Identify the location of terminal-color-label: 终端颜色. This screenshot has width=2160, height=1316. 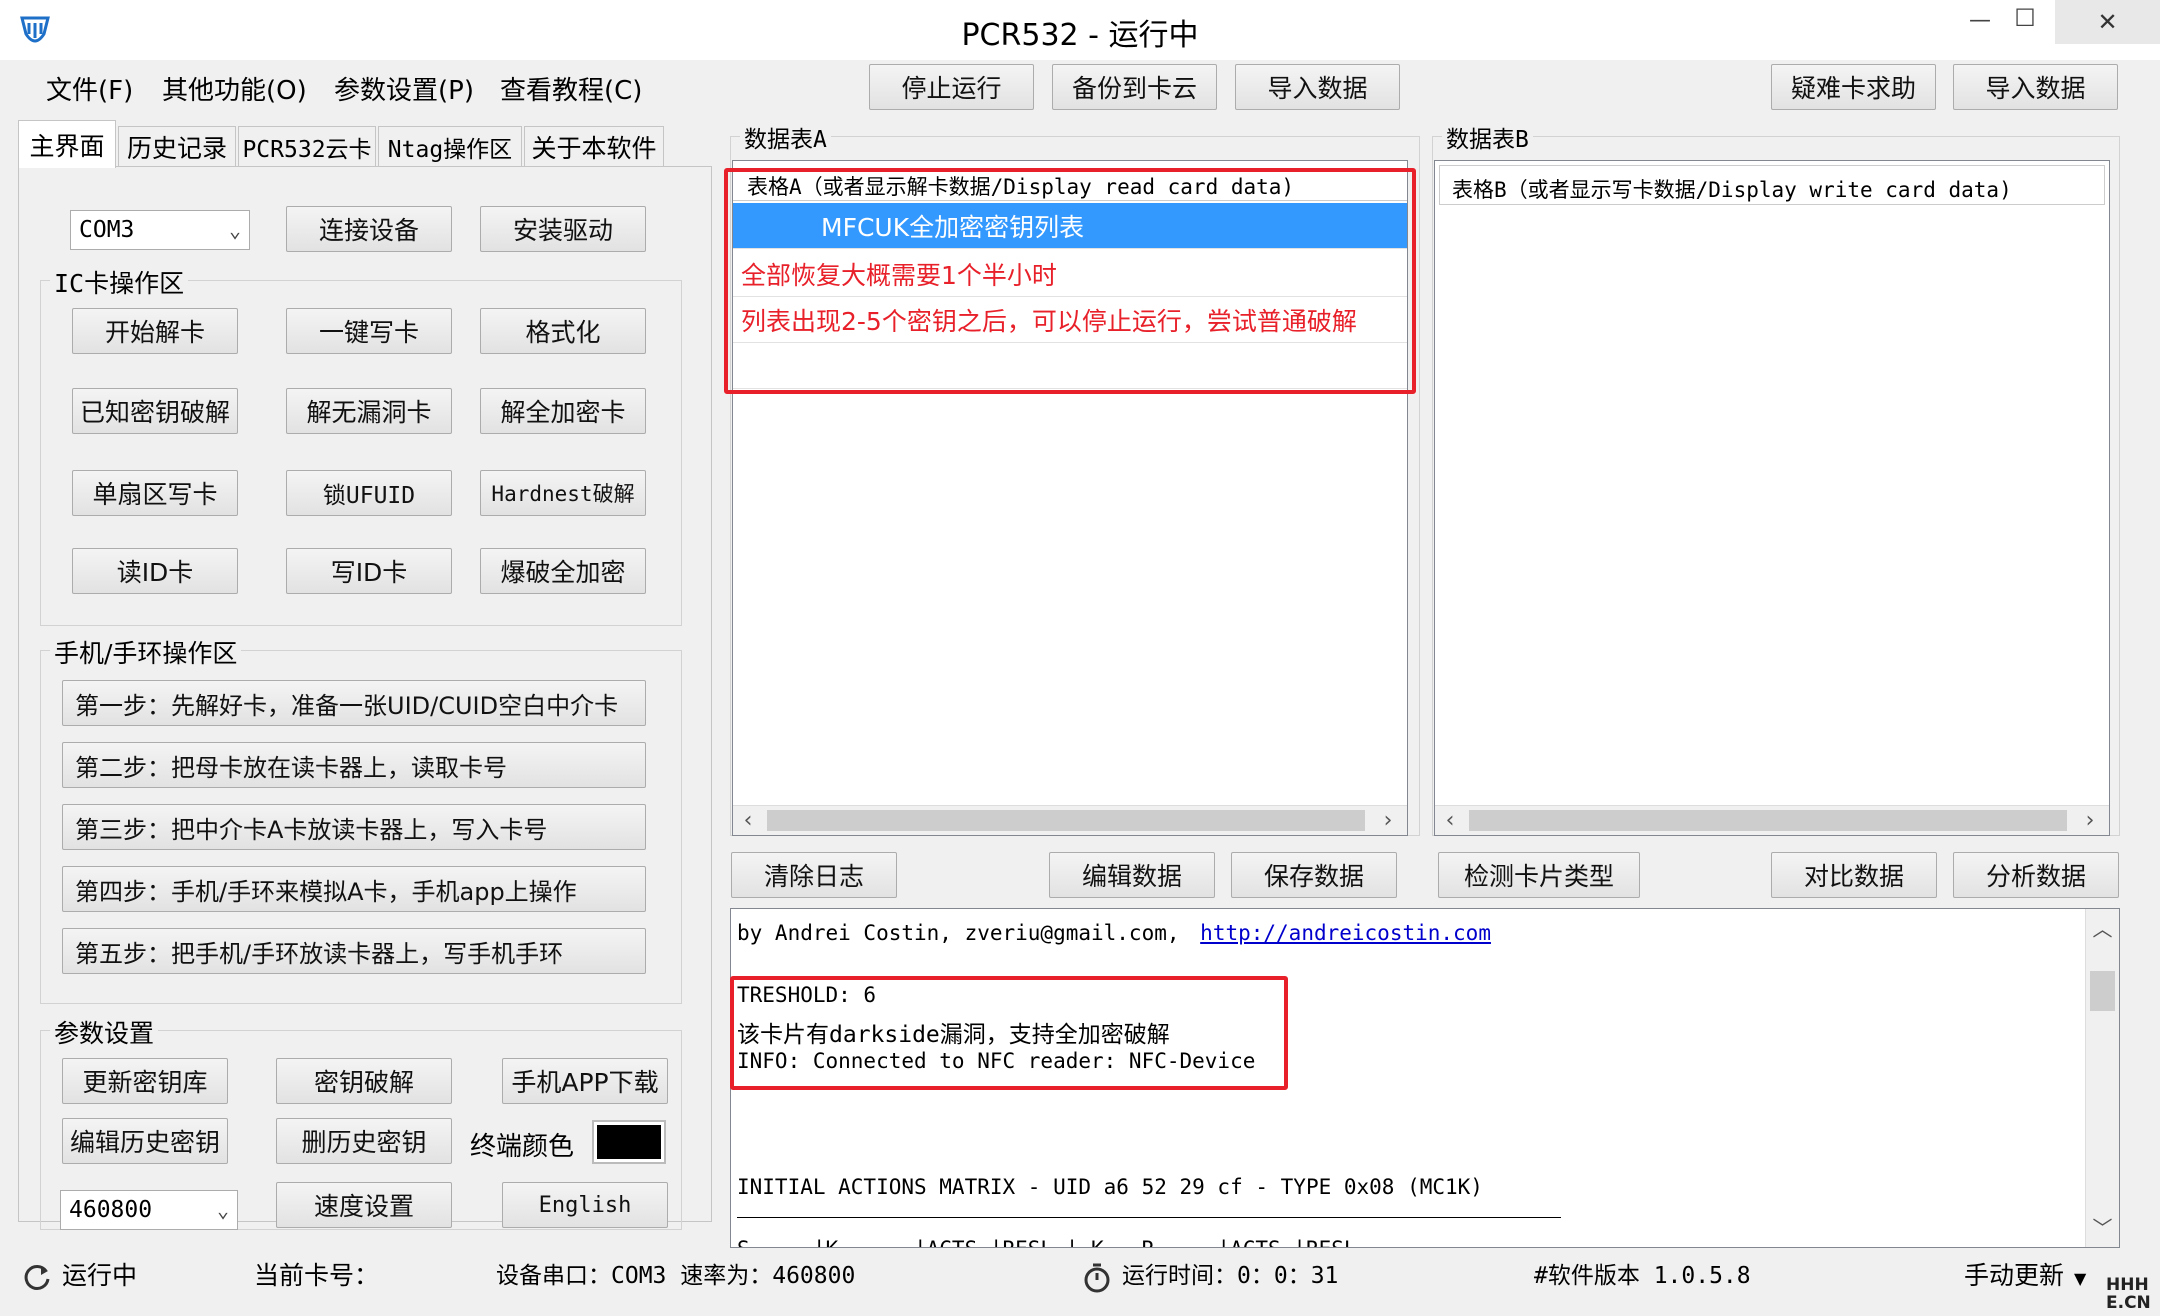
(522, 1147).